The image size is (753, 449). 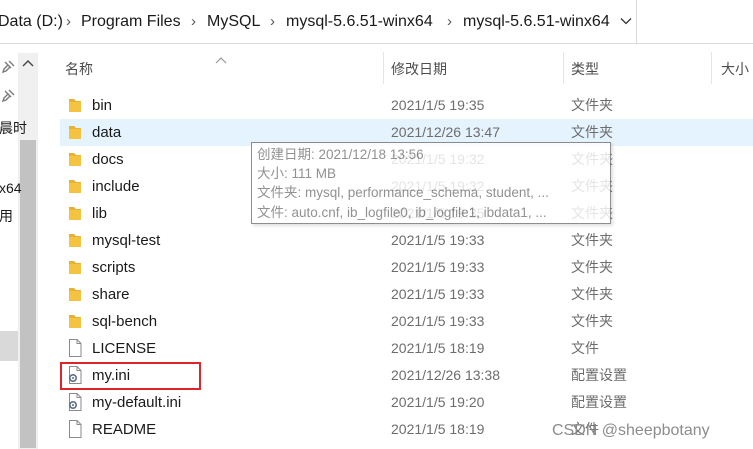 What do you see at coordinates (445, 375) in the screenshot?
I see `file-date-modified: 2021/12/26 13:38` at bounding box center [445, 375].